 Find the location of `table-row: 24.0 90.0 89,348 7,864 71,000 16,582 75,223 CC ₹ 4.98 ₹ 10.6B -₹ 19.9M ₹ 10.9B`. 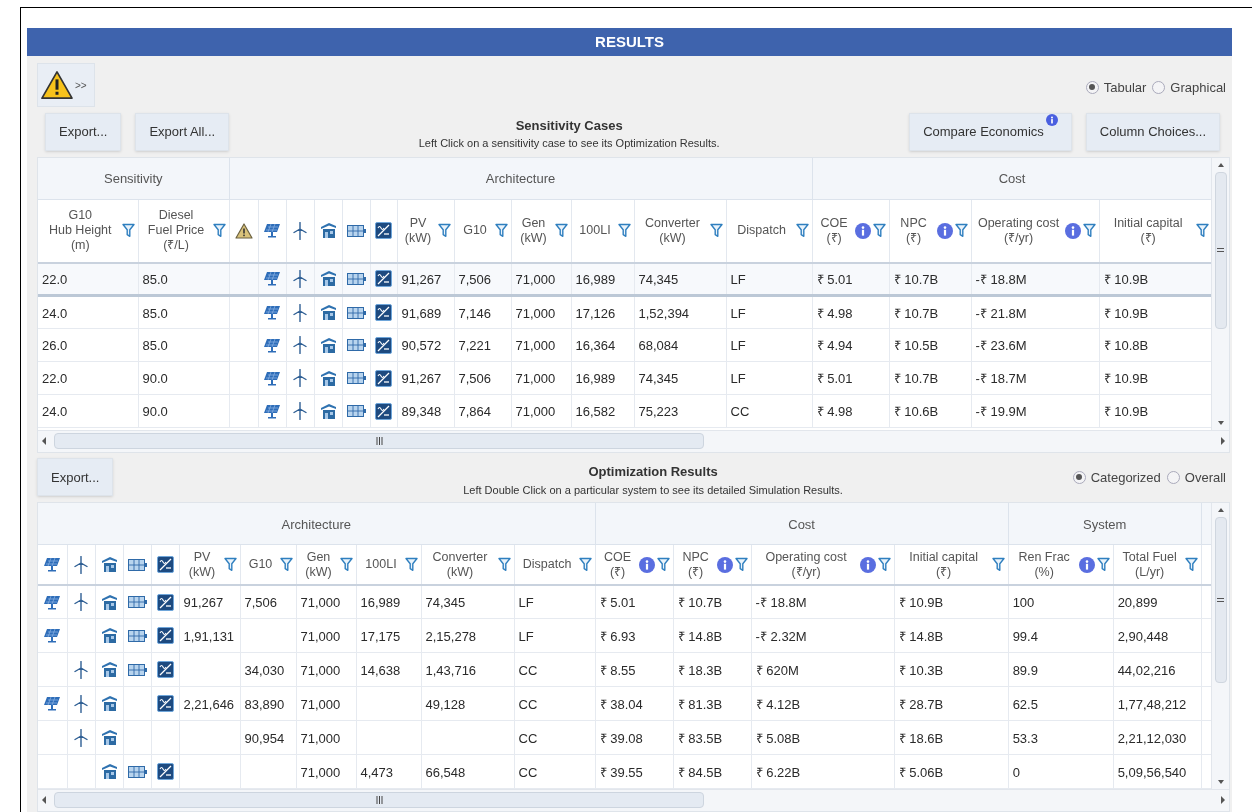

table-row: 24.0 90.0 89,348 7,864 71,000 16,582 75,223 CC ₹ 4.98 ₹ 10.6B -₹ 19.9M ₹ 10.9B is located at coordinates (625, 411).